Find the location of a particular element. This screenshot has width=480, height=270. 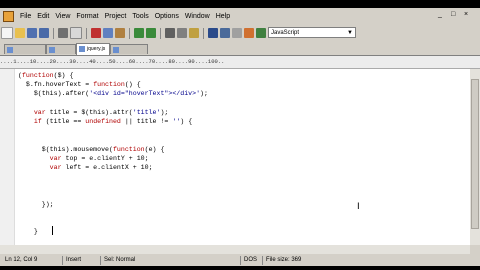

undo-icon is located at coordinates (139, 33).